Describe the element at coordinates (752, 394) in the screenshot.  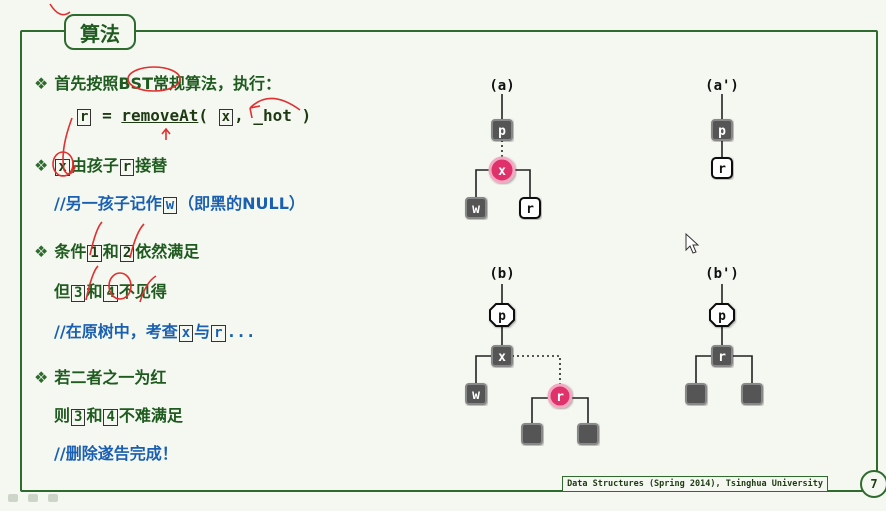
I see `node-b-prime-child-right` at that location.